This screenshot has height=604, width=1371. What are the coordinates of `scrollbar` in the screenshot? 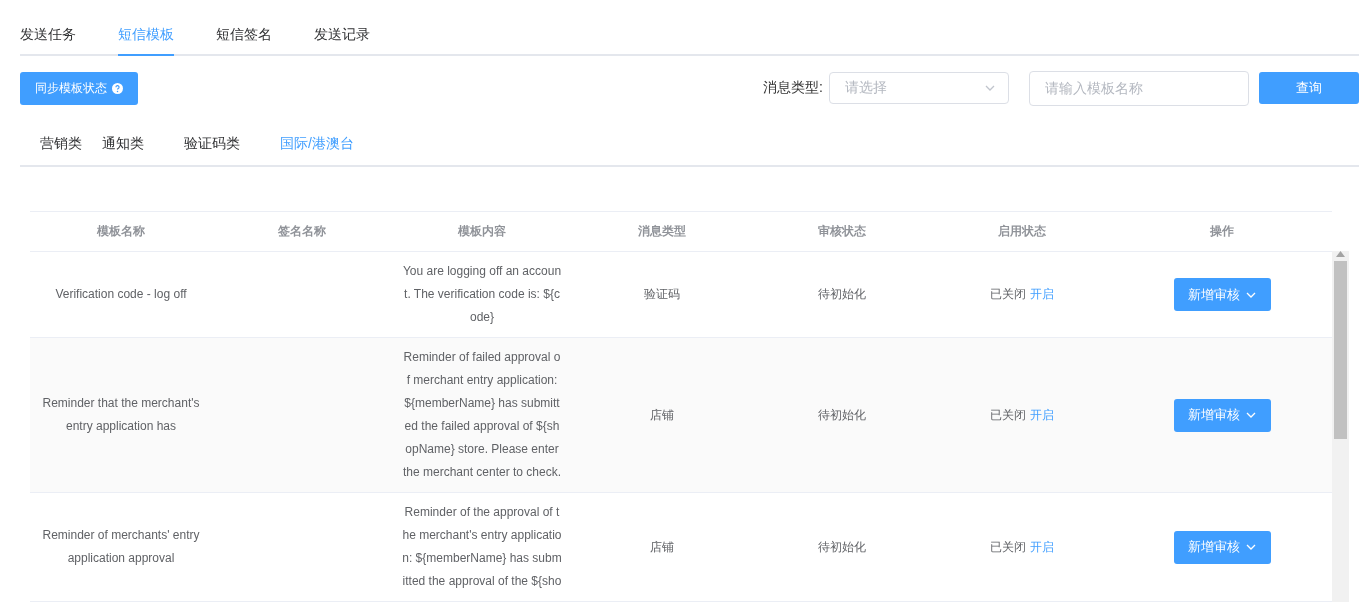 It's located at (1340, 426).